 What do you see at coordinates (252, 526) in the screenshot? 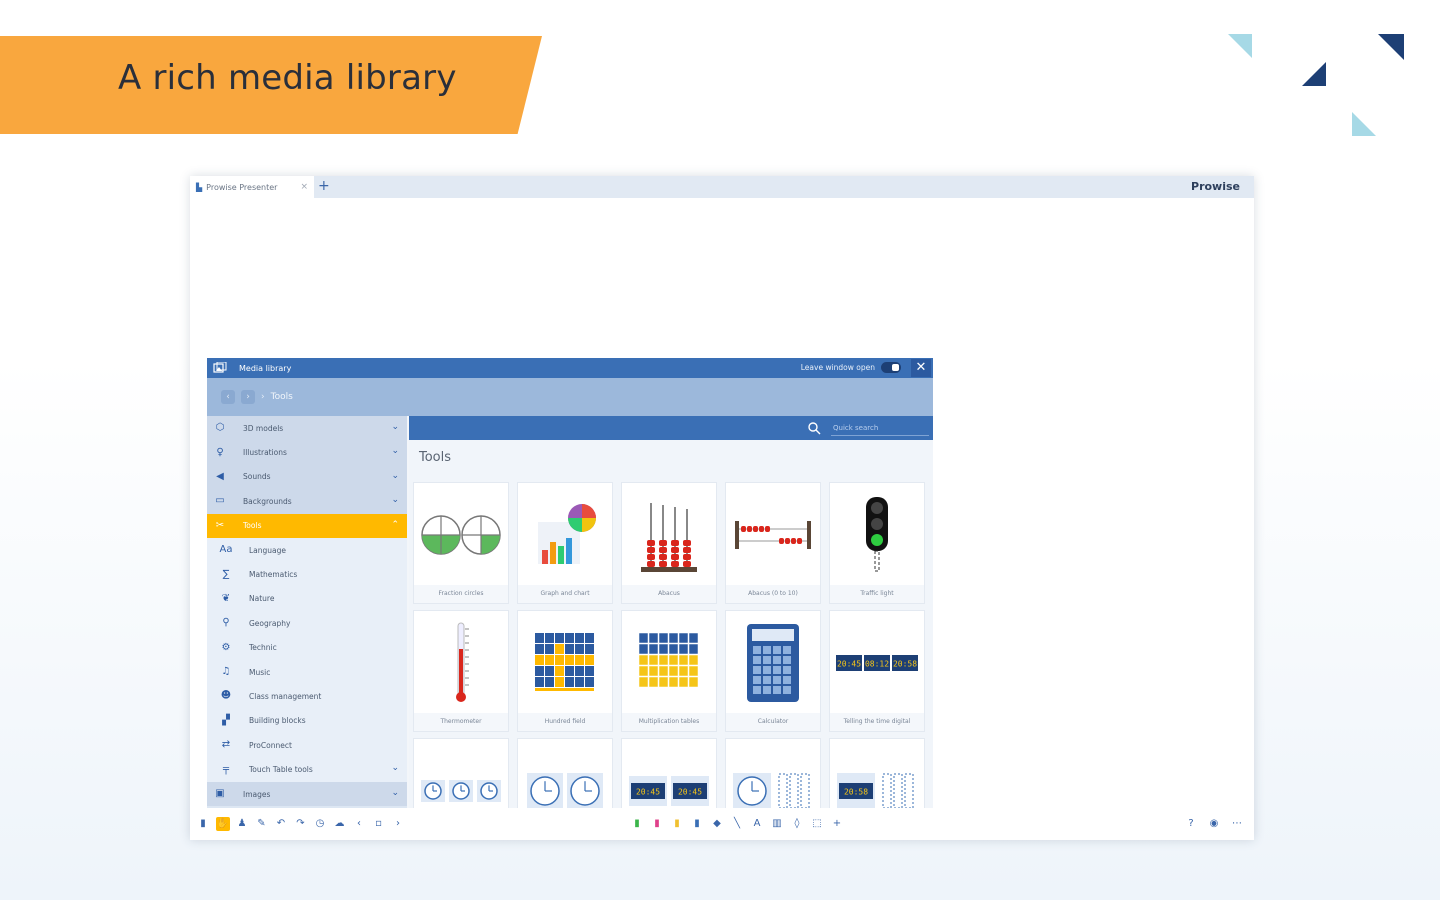
I see `sidebar-item-label: Tools` at bounding box center [252, 526].